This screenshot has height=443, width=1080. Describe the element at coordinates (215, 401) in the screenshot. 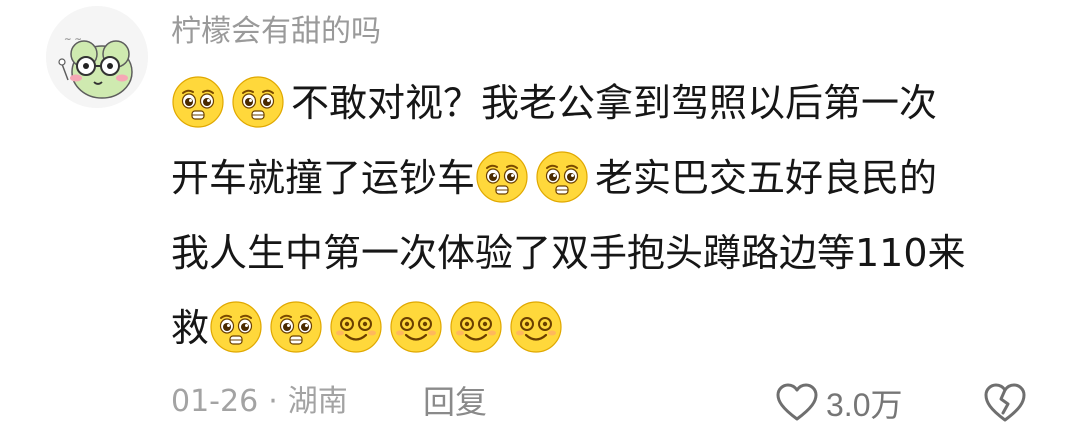

I see `comment-date: 01-26` at that location.